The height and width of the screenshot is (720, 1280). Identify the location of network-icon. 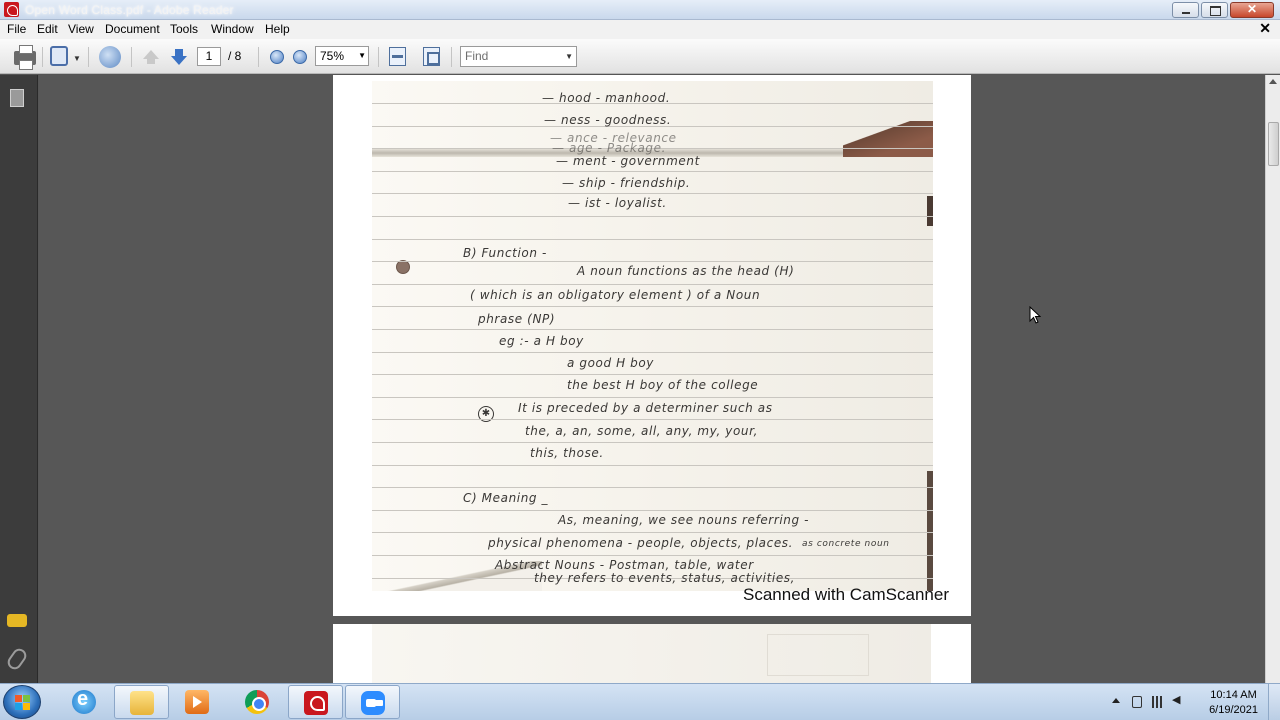
(1158, 702).